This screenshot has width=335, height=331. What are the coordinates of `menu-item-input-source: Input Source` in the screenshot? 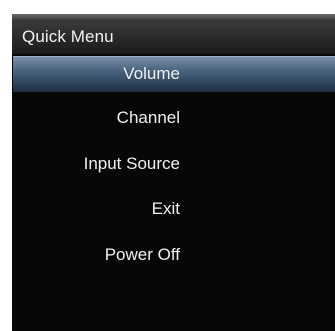 It's located at (173, 164).